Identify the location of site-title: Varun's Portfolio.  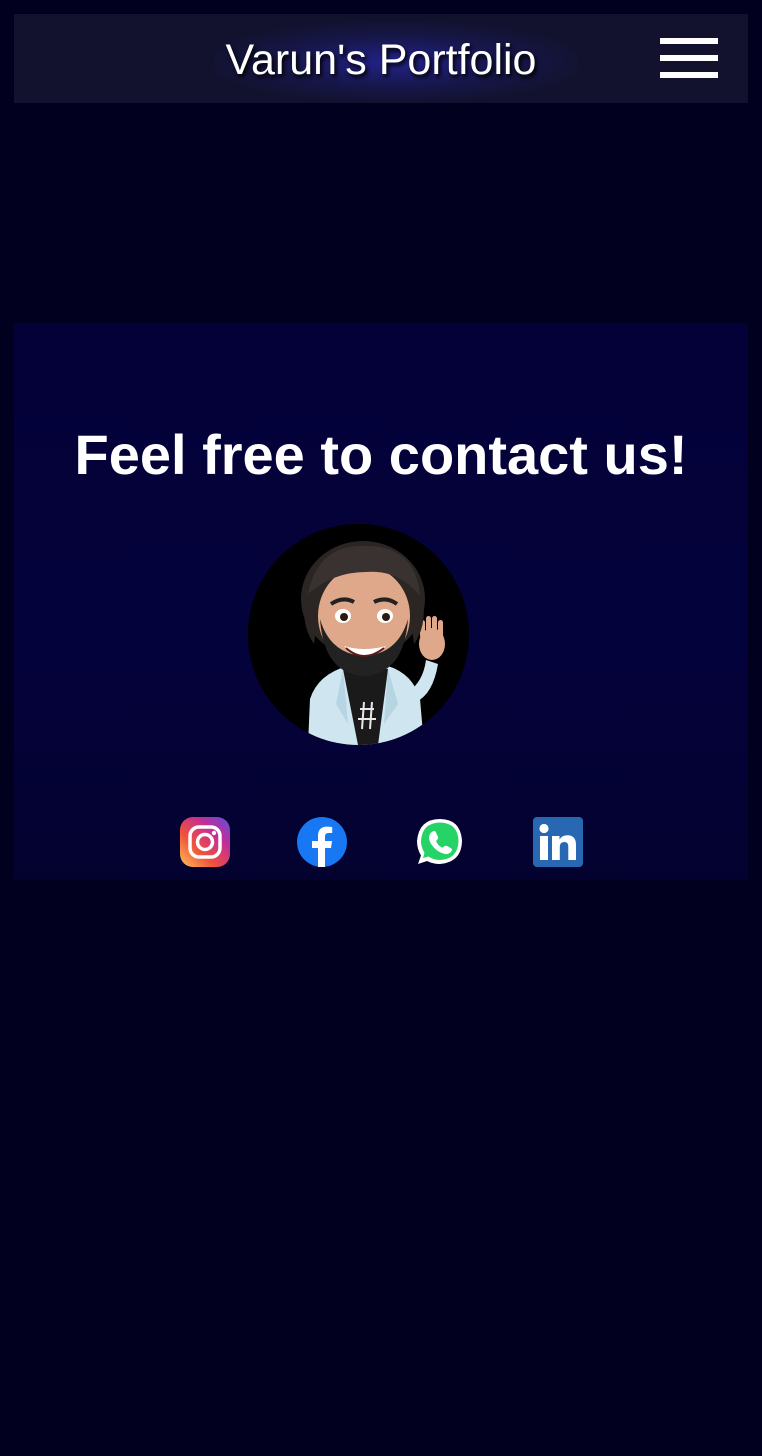
(381, 60).